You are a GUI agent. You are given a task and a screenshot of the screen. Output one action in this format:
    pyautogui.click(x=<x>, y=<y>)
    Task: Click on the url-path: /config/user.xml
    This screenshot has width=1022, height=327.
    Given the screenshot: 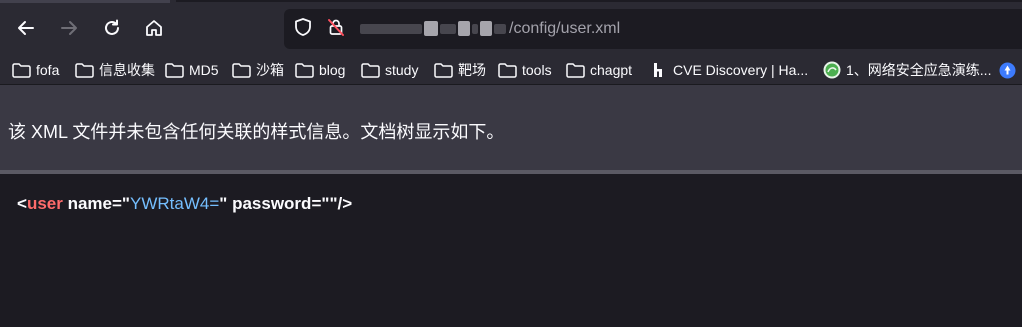 What is the action you would take?
    pyautogui.click(x=565, y=28)
    